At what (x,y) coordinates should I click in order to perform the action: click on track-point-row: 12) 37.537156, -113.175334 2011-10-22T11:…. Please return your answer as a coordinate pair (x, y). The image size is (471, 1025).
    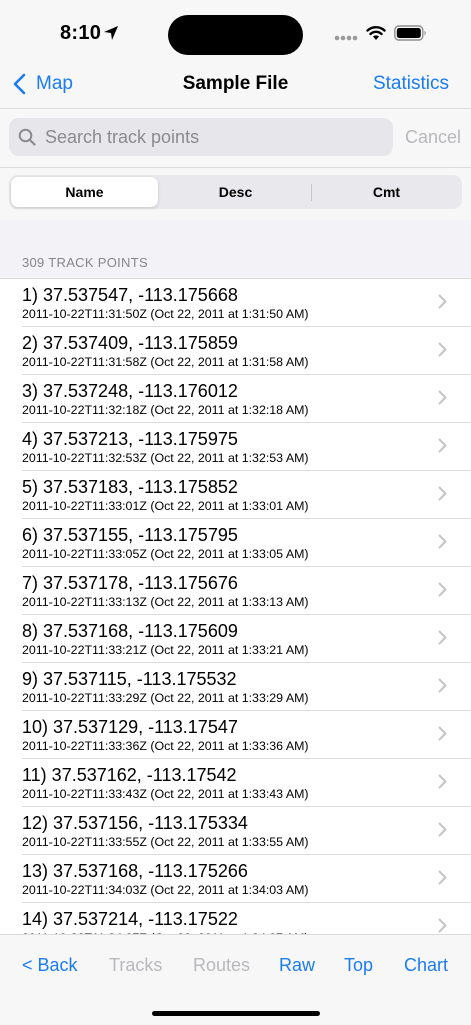
    Looking at the image, I should click on (246, 830).